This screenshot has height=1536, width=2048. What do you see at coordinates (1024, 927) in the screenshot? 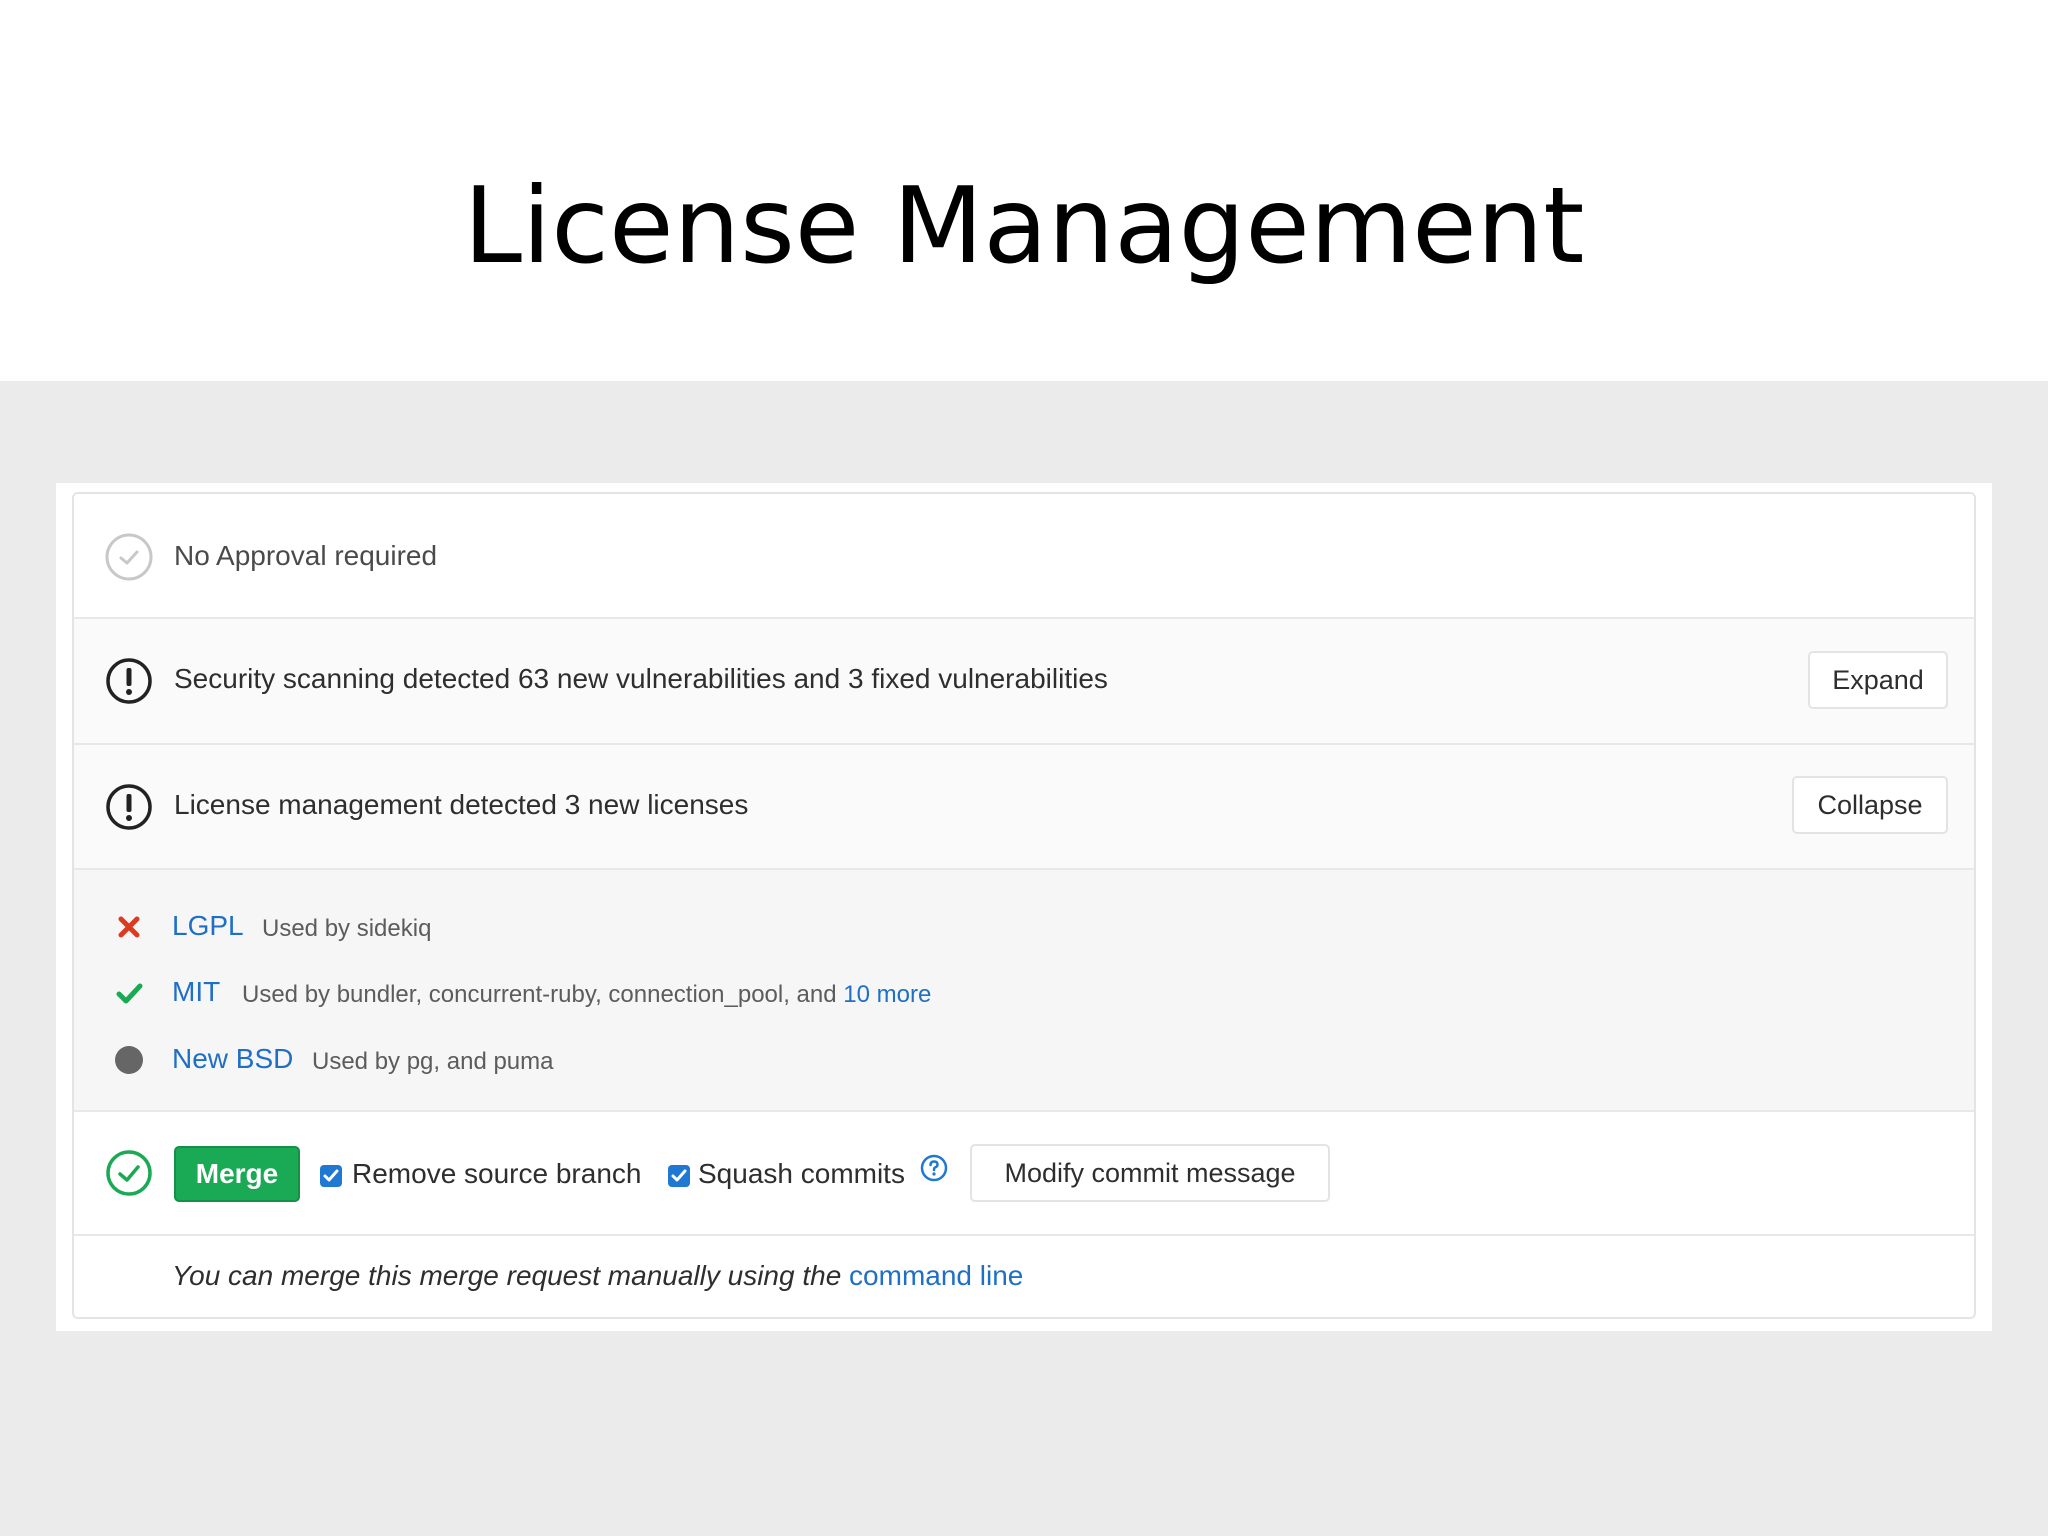
I see `license-item-lgpl: LGPL Used by sidekiq` at bounding box center [1024, 927].